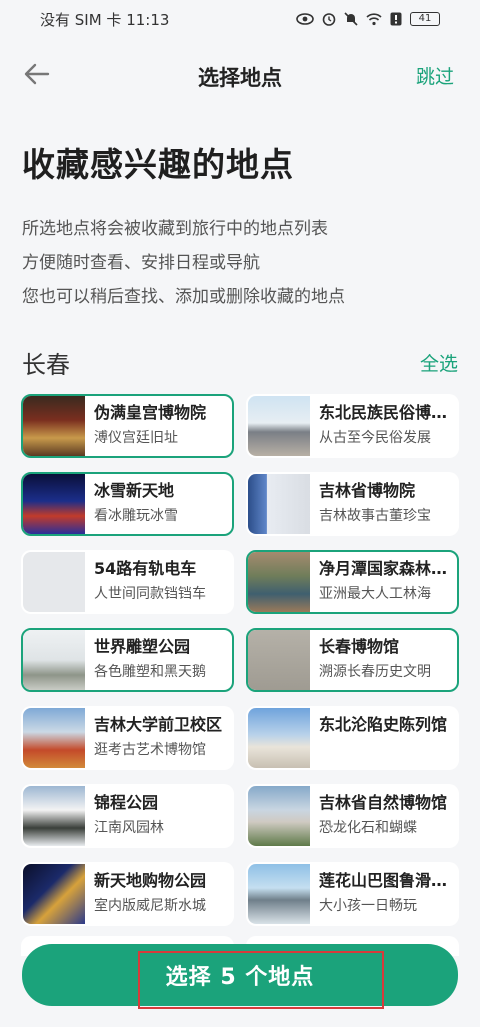 The width and height of the screenshot is (480, 1027). I want to click on nav-bar: 选择地点 跳过, so click(240, 74).